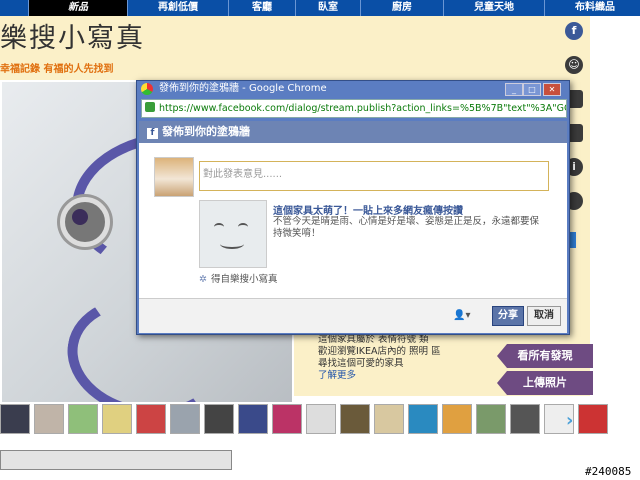 The height and width of the screenshot is (480, 640). What do you see at coordinates (573, 240) in the screenshot?
I see `side-accent` at bounding box center [573, 240].